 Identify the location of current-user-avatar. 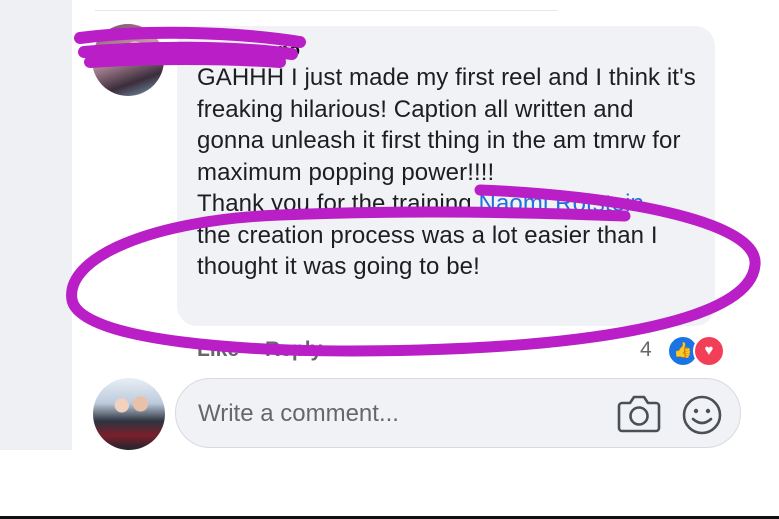
(129, 414).